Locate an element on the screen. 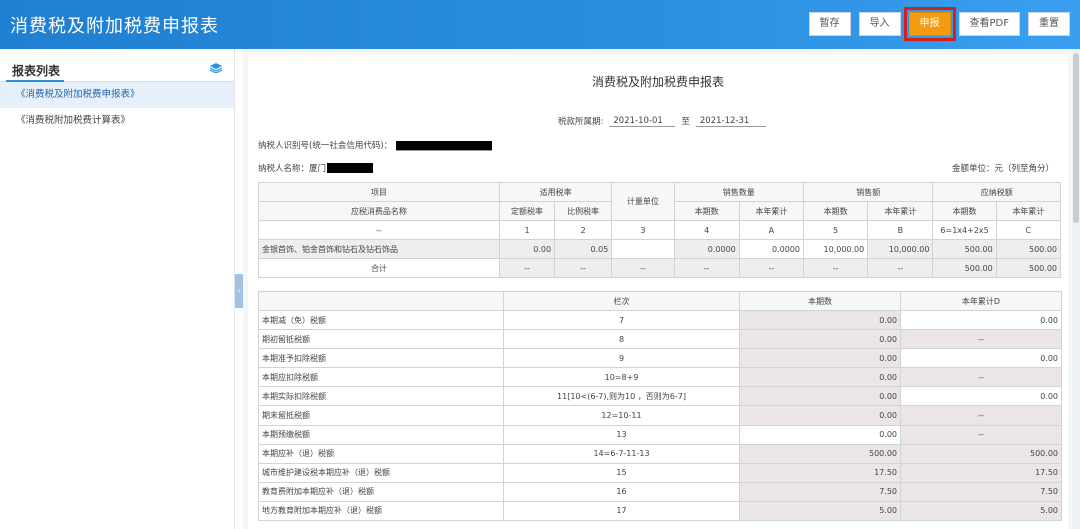  row-rule: 15 is located at coordinates (621, 472).